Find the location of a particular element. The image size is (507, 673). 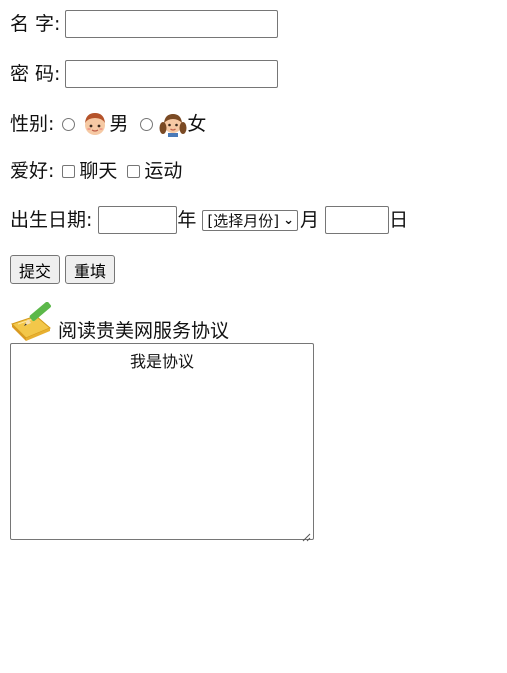

hobby-chat-checkbox is located at coordinates (69, 171).